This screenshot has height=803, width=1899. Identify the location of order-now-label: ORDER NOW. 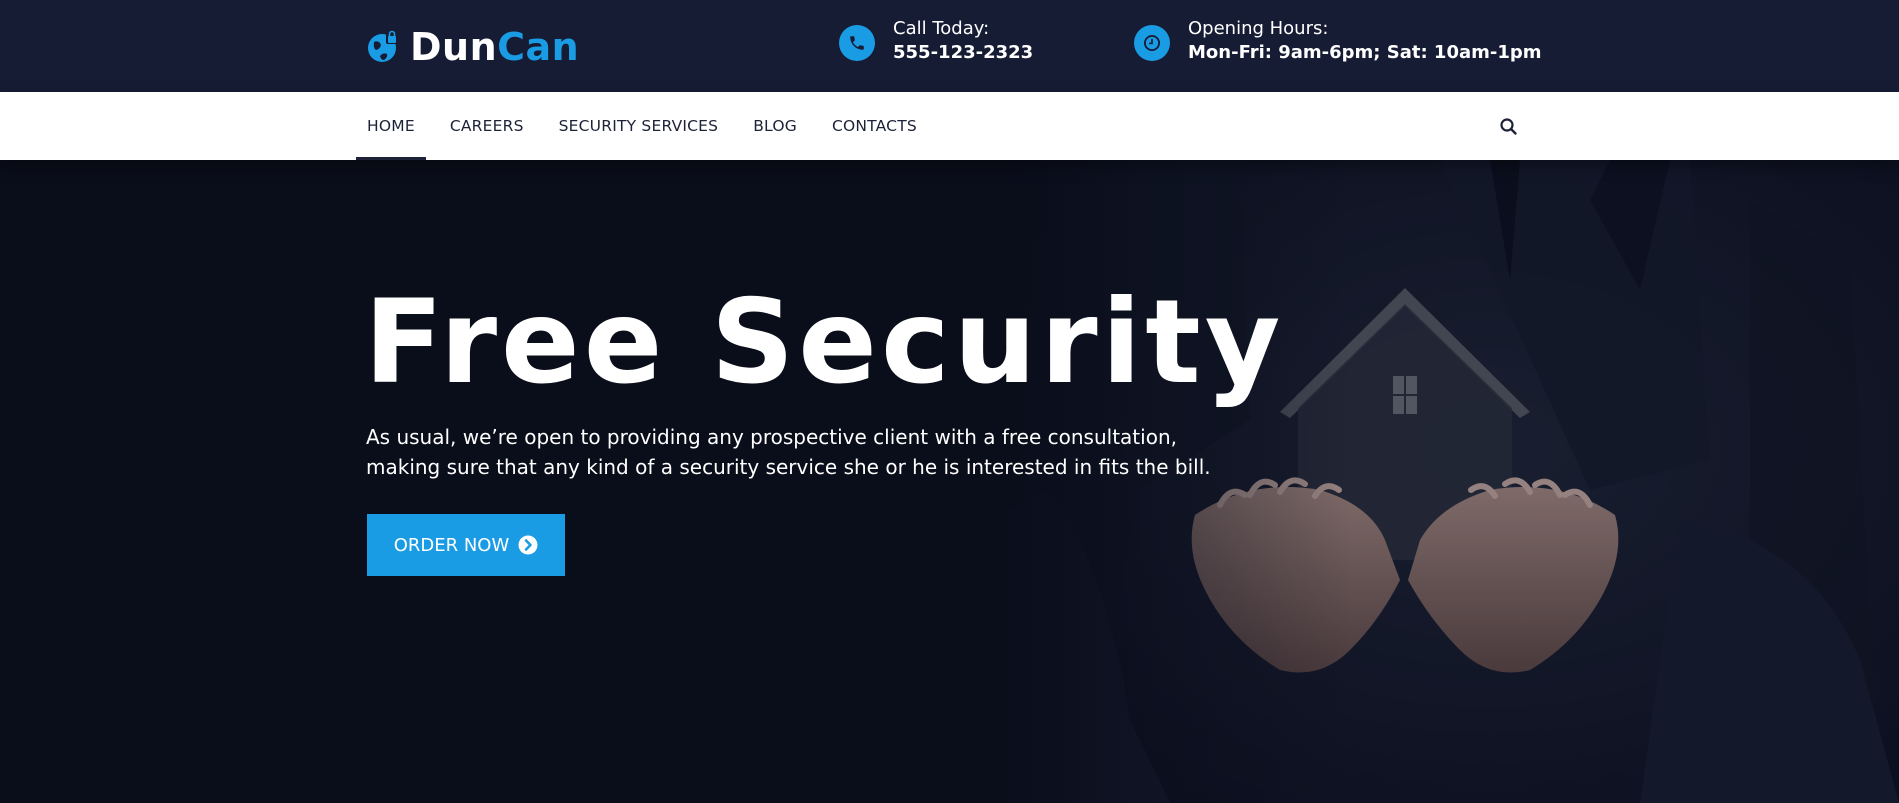
(451, 545).